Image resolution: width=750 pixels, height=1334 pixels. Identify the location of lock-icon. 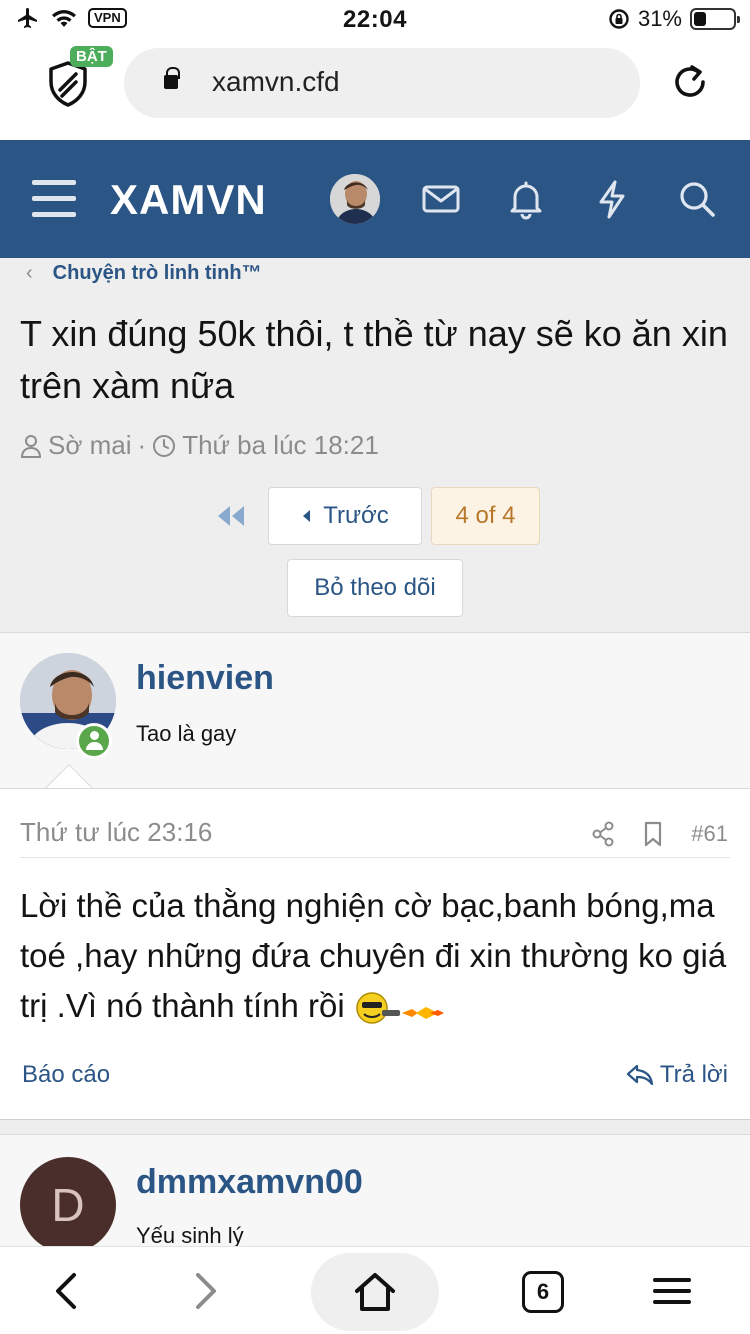
(172, 78).